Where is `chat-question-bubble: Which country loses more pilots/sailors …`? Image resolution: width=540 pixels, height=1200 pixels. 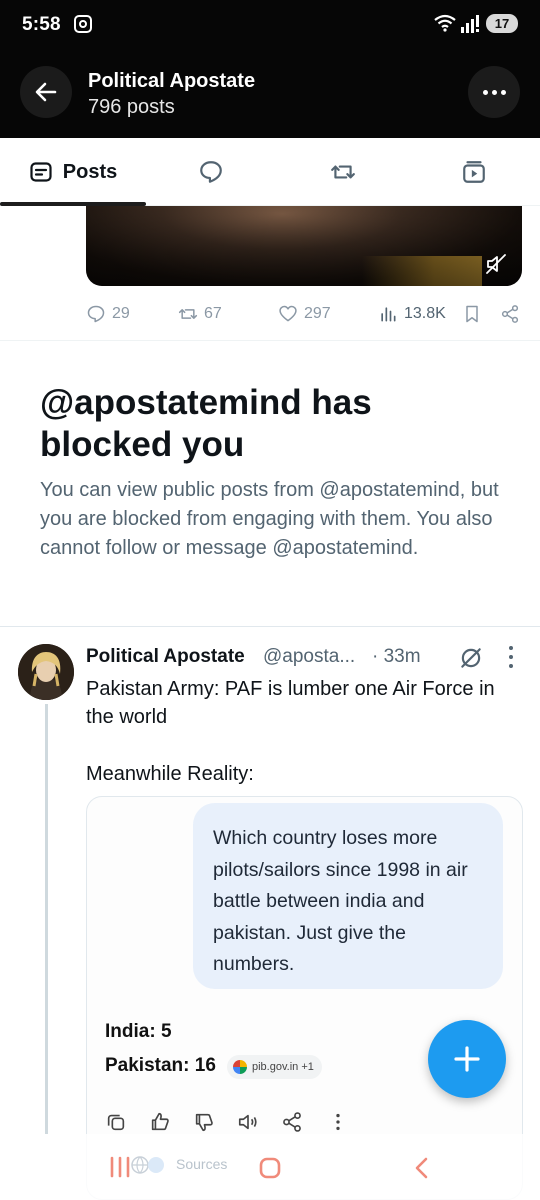 chat-question-bubble: Which country loses more pilots/sailors … is located at coordinates (348, 896).